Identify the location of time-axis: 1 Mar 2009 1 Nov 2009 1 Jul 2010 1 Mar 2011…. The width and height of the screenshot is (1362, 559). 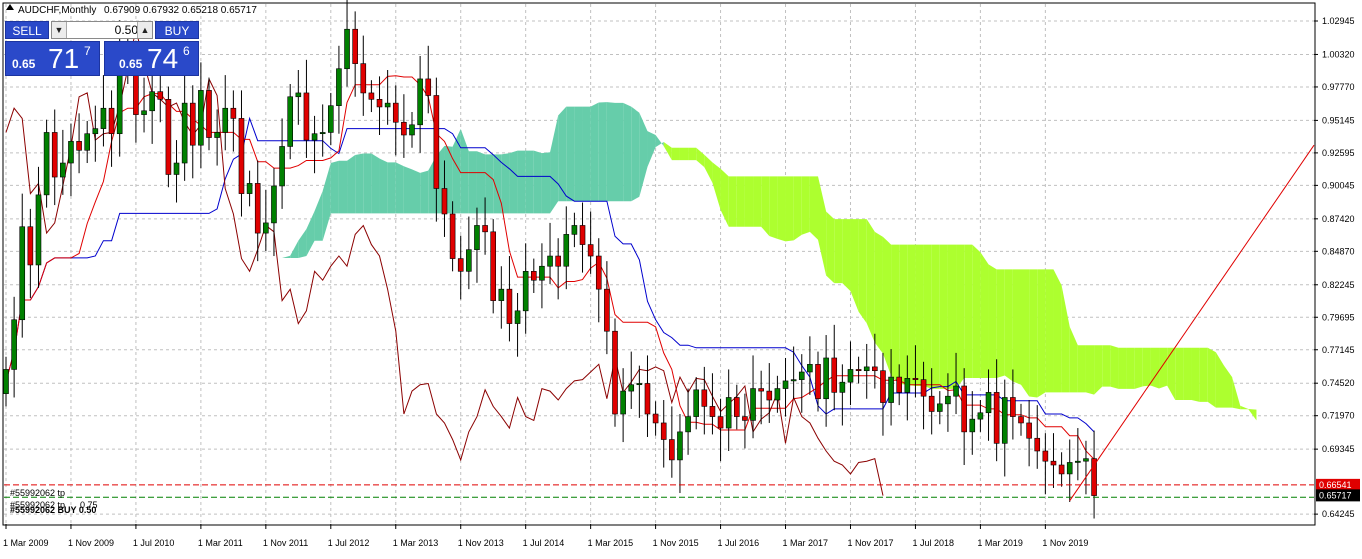
(545, 536).